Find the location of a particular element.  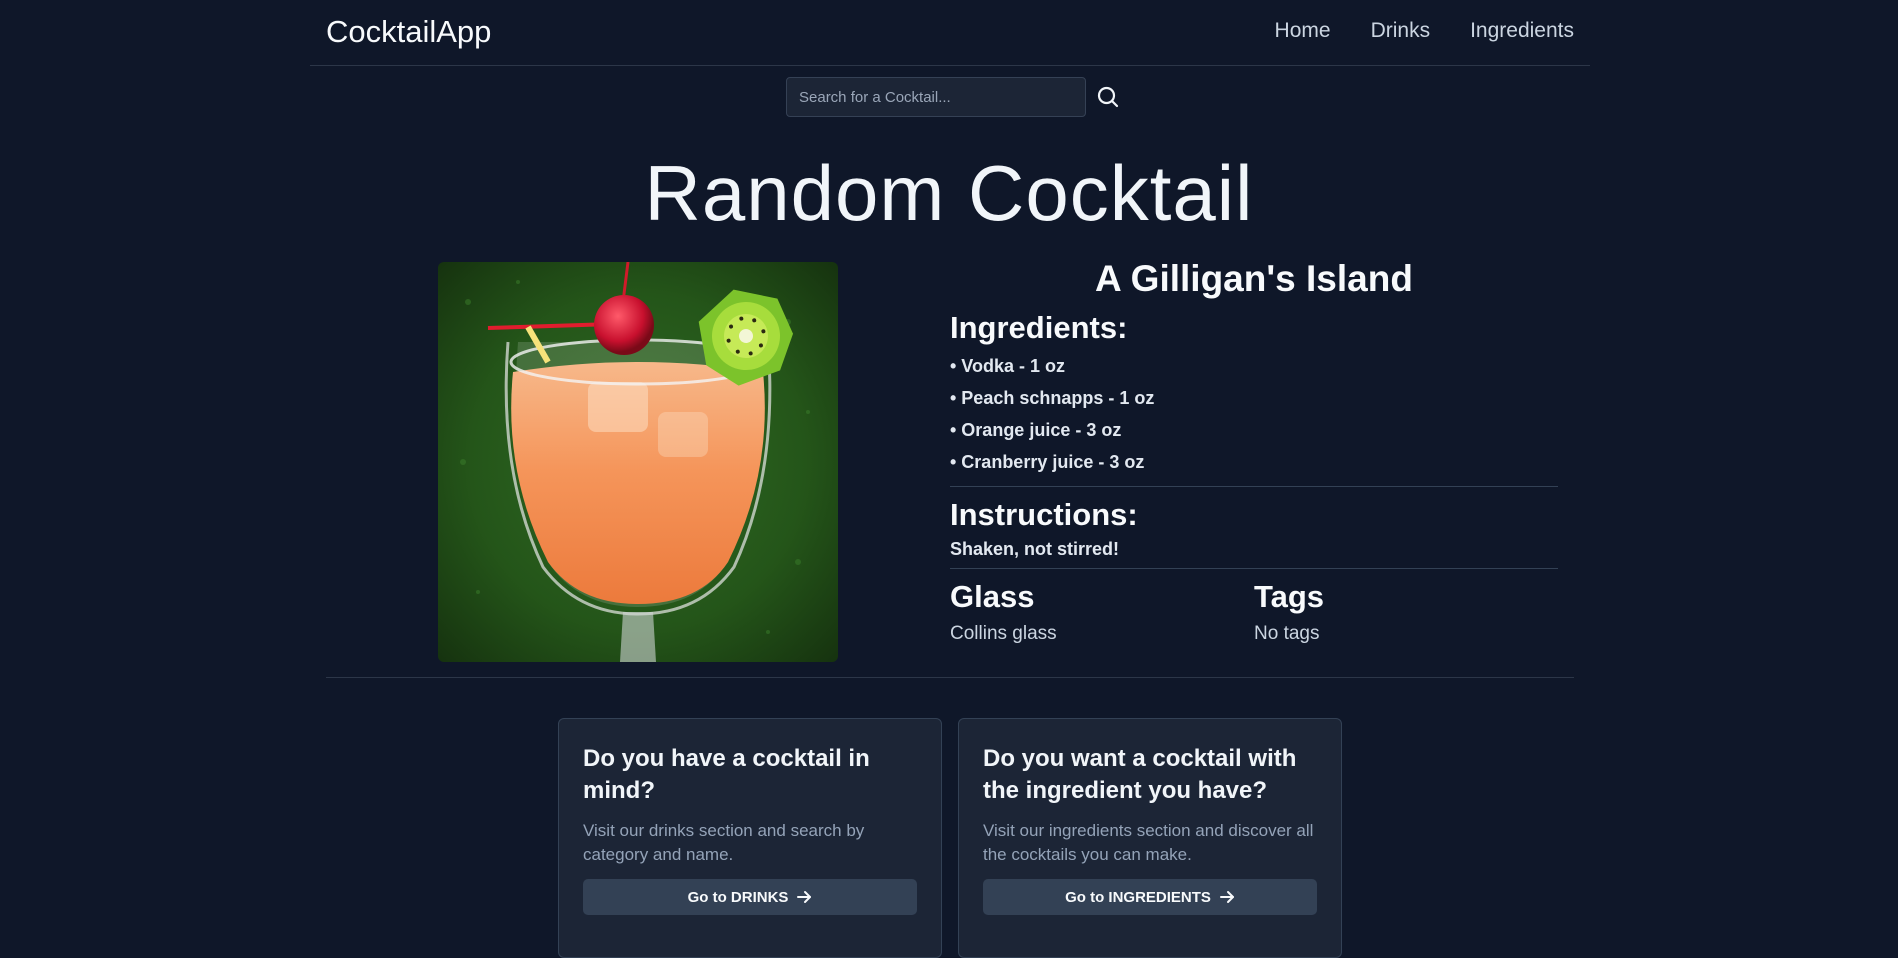

glass-value: Collins glass is located at coordinates (1003, 633).